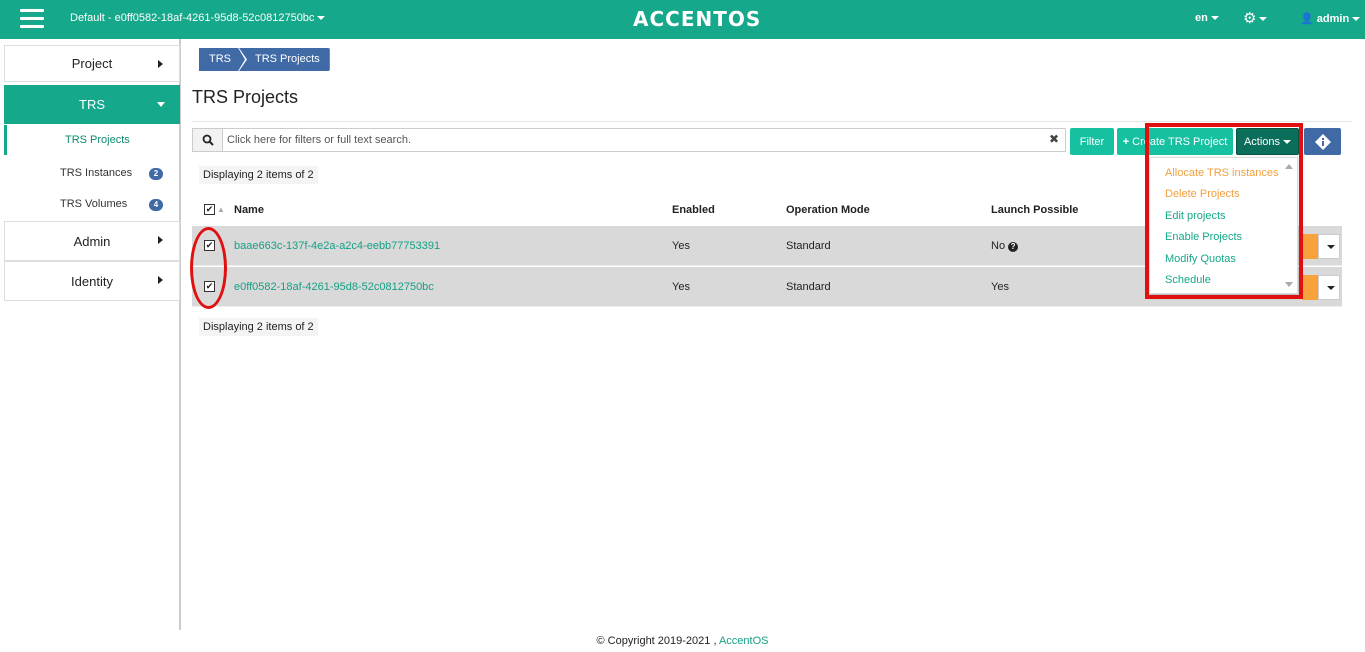 The image size is (1365, 652). I want to click on sidebar-item-label: TRS Instances, so click(96, 173).